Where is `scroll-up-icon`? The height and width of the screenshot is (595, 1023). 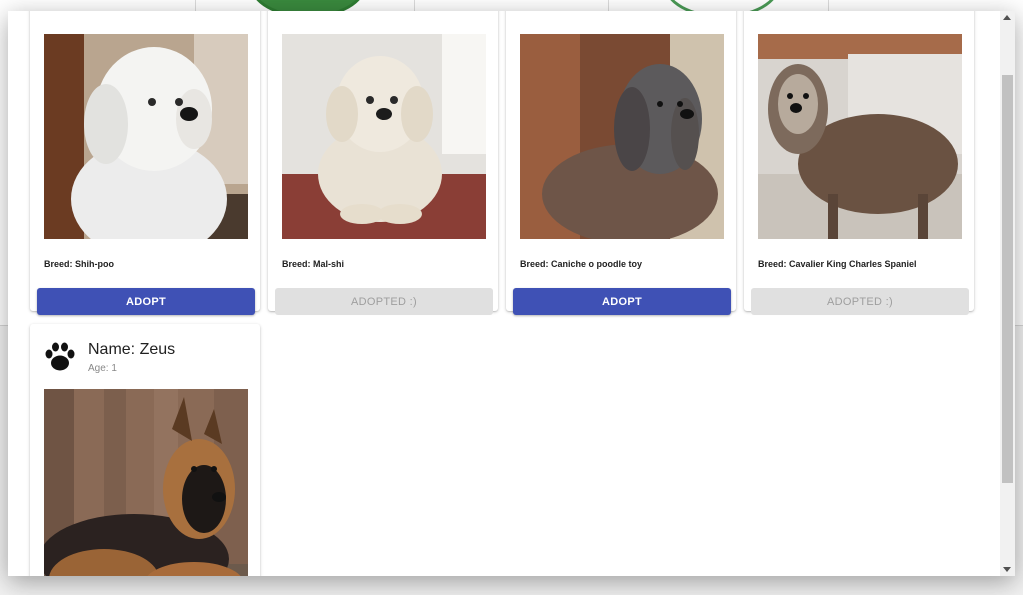
scroll-up-icon is located at coordinates (1007, 17).